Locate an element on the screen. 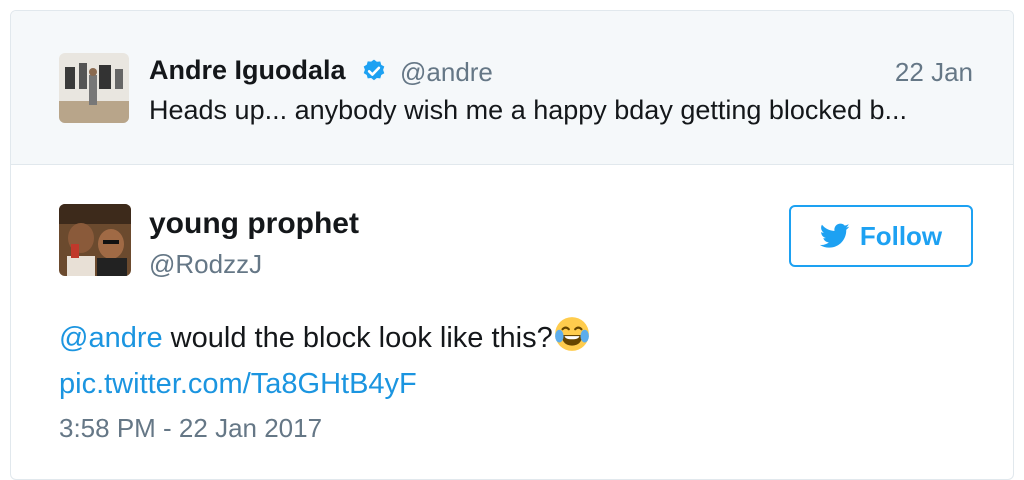 The height and width of the screenshot is (480, 1024). bird-icon is located at coordinates (834, 235).